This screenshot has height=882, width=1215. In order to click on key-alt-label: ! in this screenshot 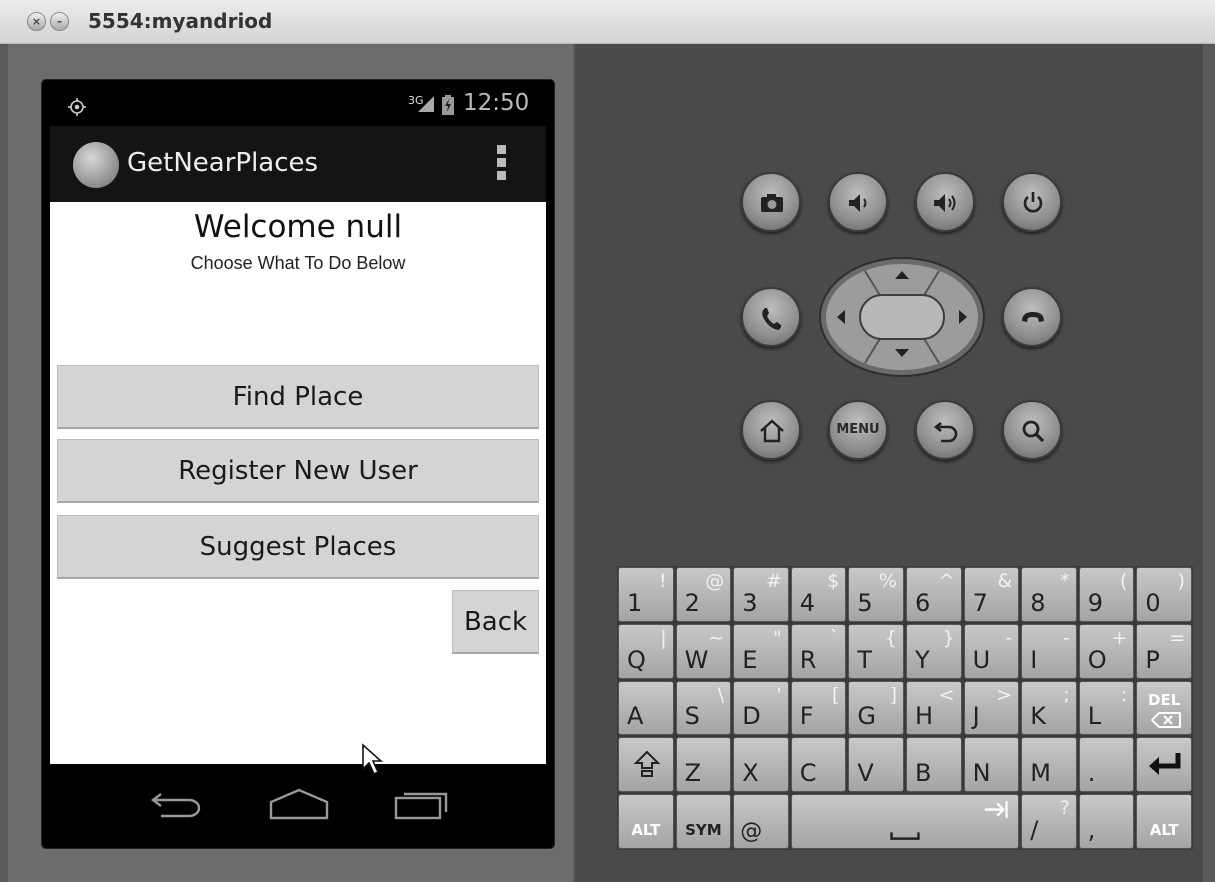, I will do `click(662, 581)`.